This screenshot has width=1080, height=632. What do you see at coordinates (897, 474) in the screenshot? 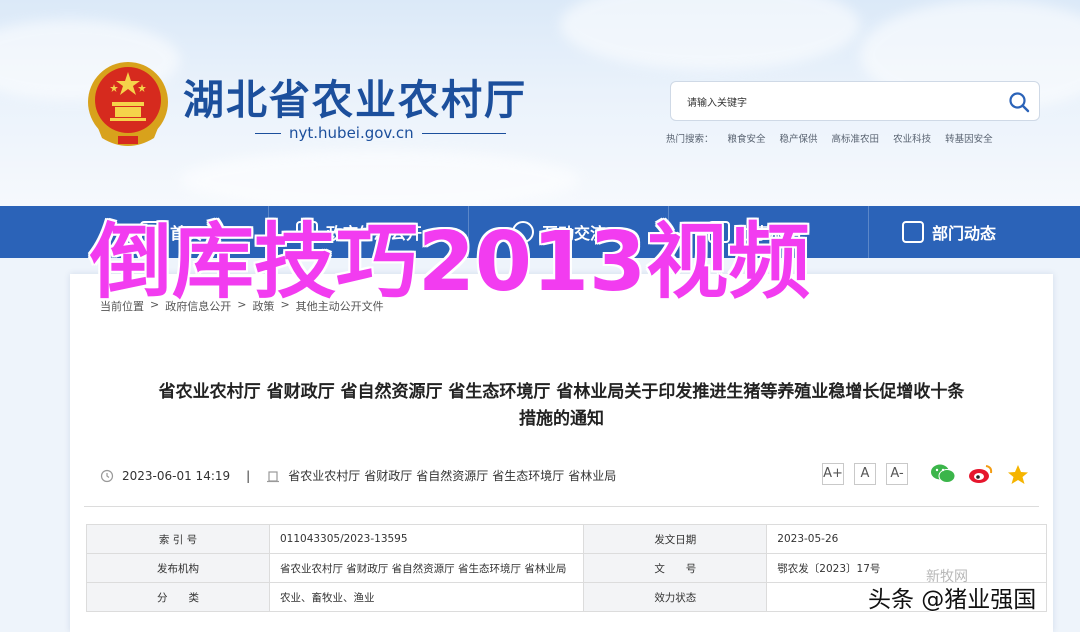
I see `font-decrease-button: A-` at bounding box center [897, 474].